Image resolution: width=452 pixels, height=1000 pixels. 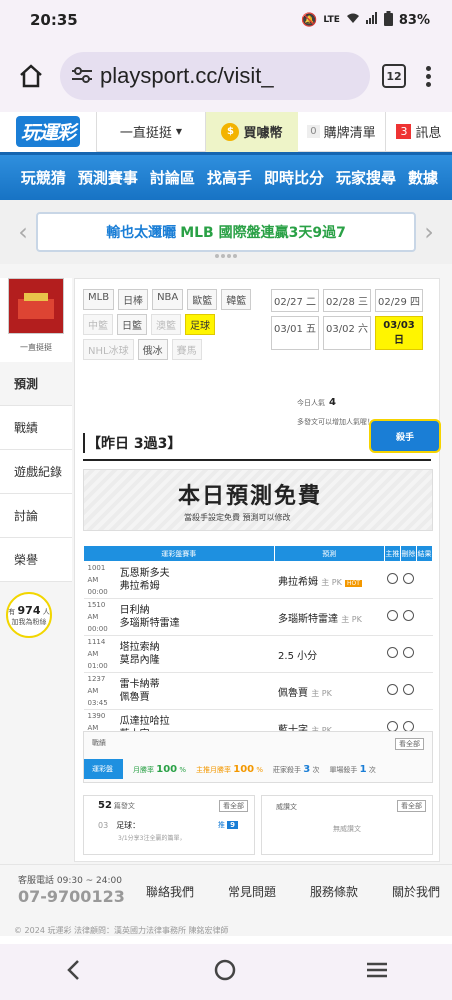 I want to click on tag-soccer: 足球, so click(x=200, y=324).